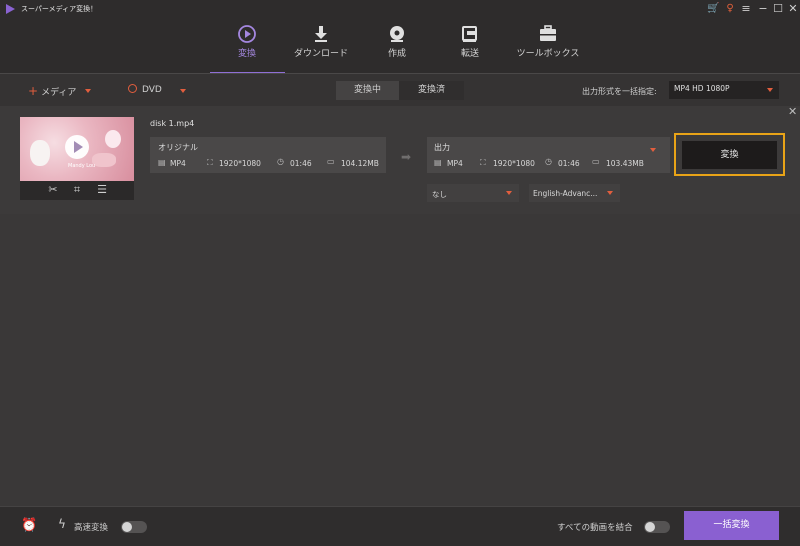  Describe the element at coordinates (548, 54) in the screenshot. I see `tab-toolbox-label: ツールボックス` at that location.